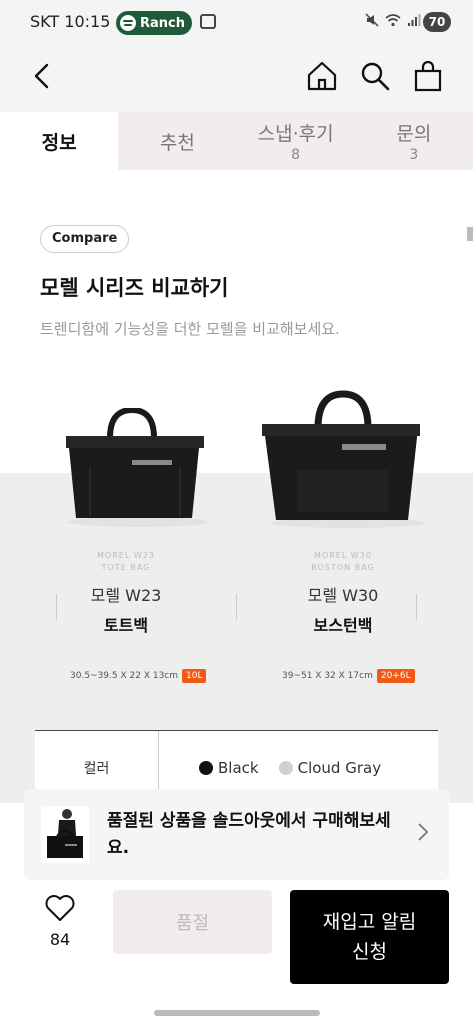 The image size is (473, 1024). Describe the element at coordinates (423, 834) in the screenshot. I see `chevron-right-icon` at that location.